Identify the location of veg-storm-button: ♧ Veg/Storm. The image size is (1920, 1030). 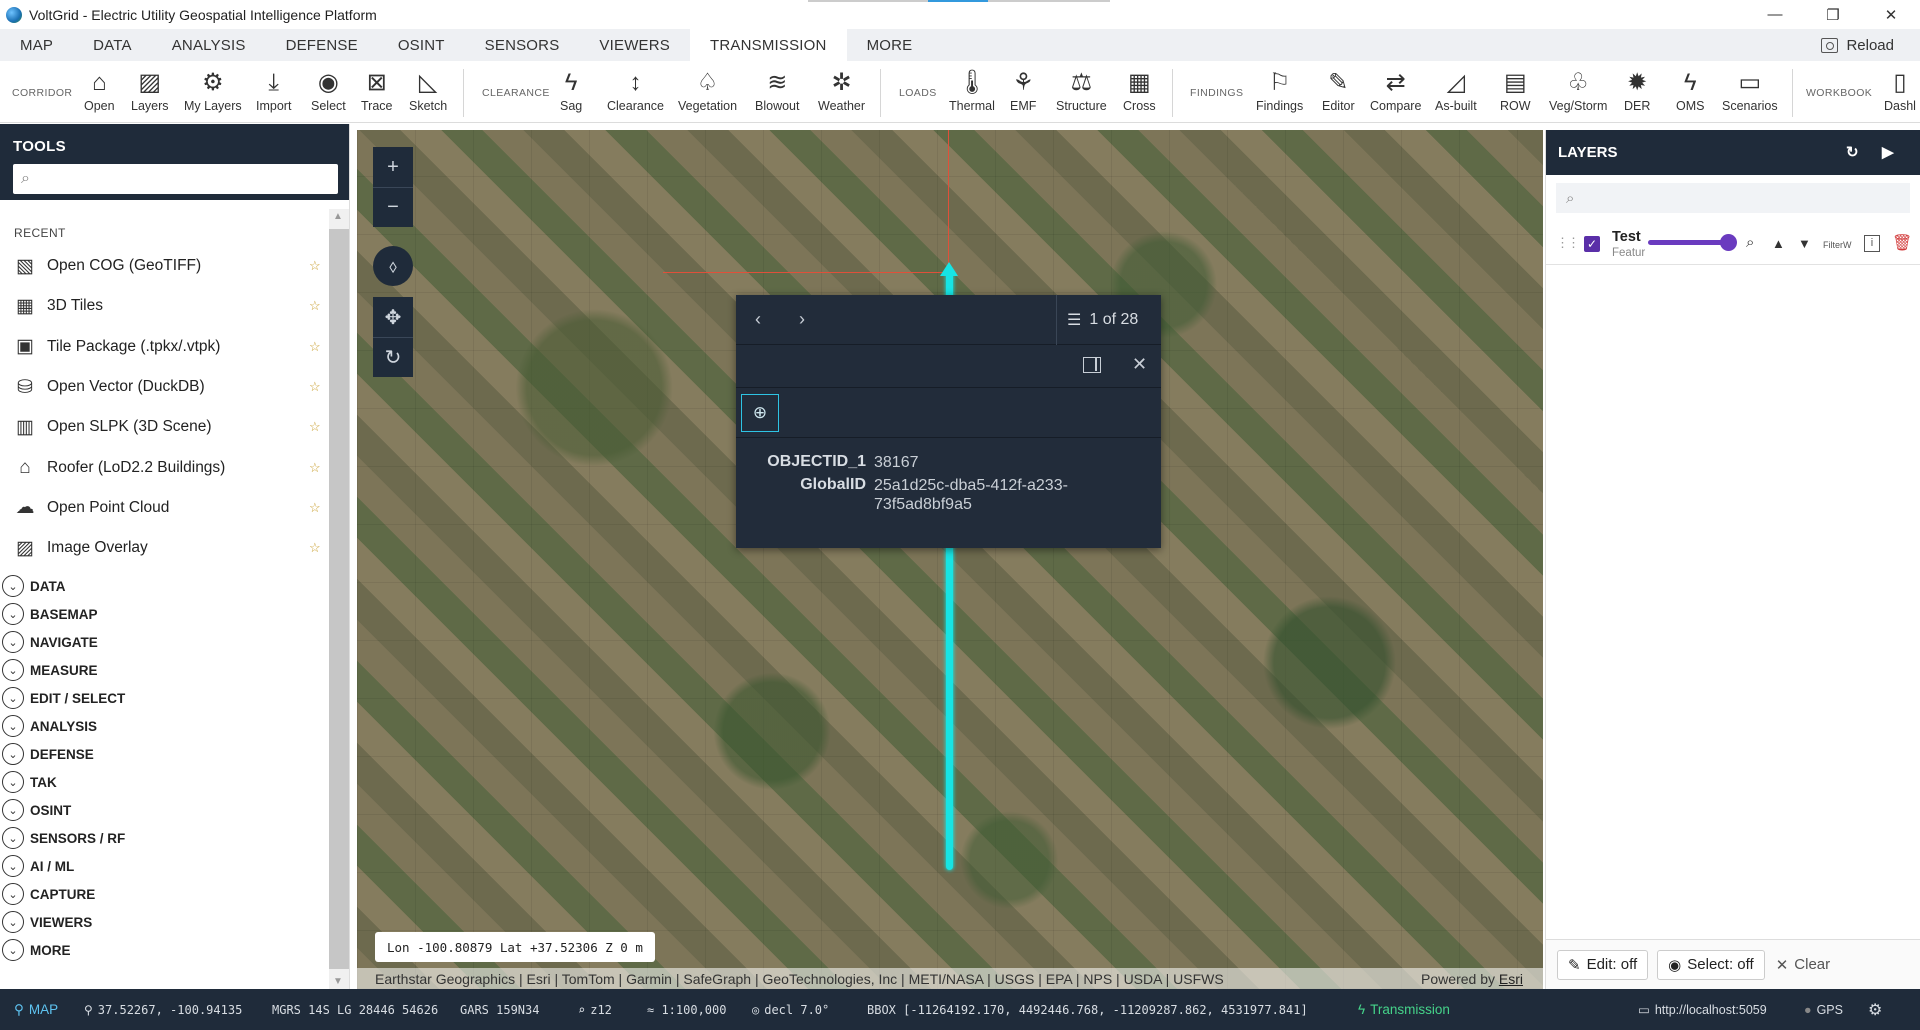
(1578, 91).